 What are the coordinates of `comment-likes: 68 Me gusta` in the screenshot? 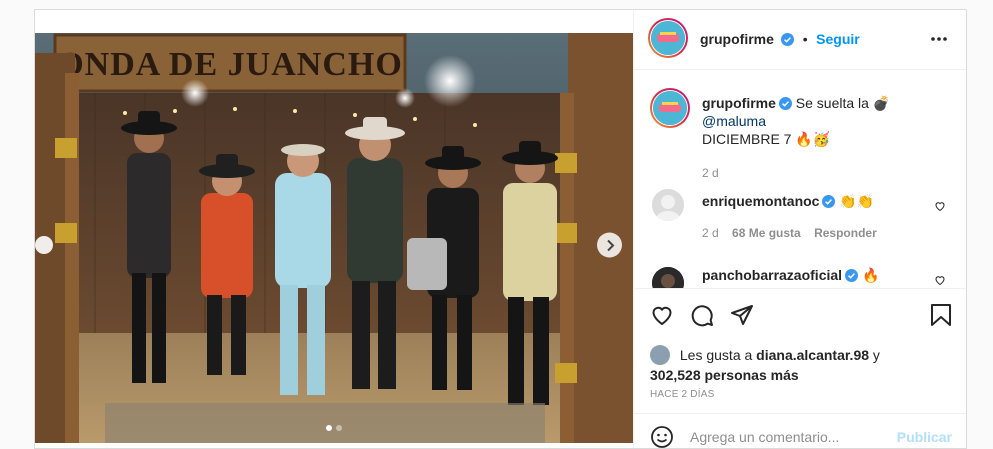 It's located at (766, 233).